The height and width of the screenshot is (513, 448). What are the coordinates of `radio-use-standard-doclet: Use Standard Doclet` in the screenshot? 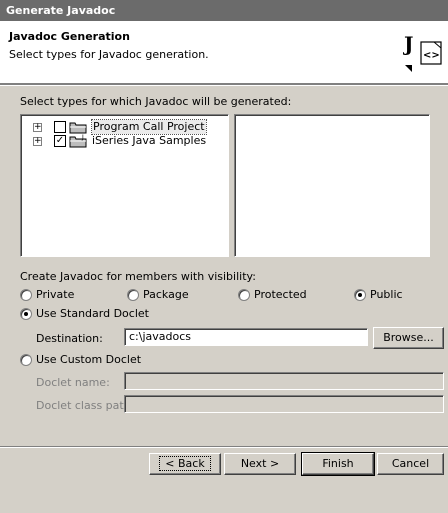 It's located at (84, 313).